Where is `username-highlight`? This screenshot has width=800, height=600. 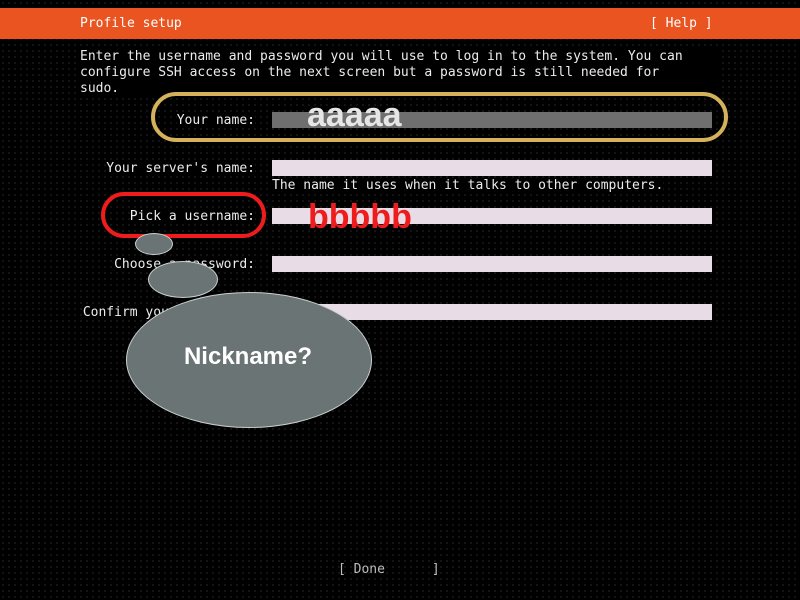 username-highlight is located at coordinates (183, 215).